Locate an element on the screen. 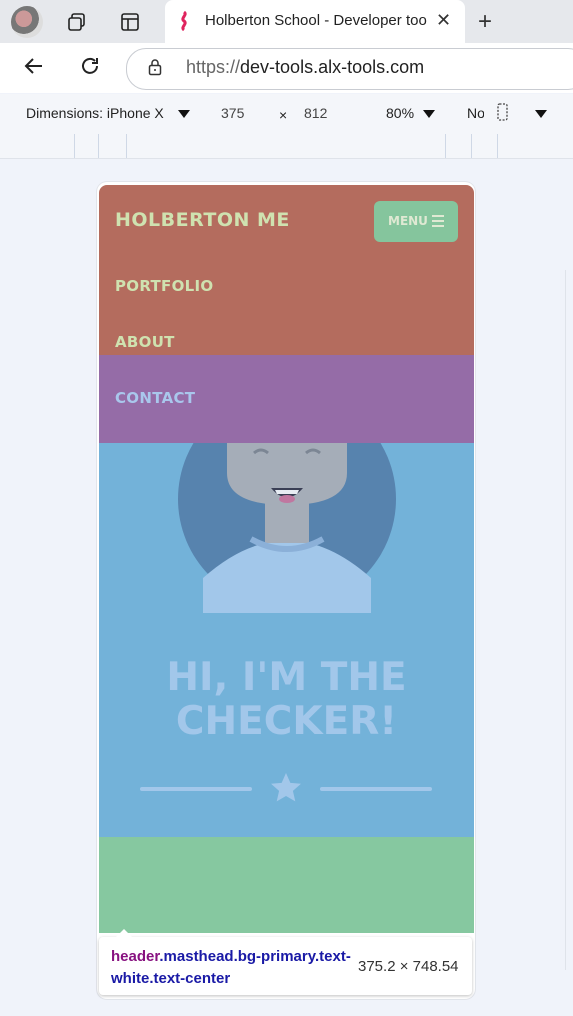 The image size is (573, 1016). media-query-ruler is located at coordinates (286, 146).